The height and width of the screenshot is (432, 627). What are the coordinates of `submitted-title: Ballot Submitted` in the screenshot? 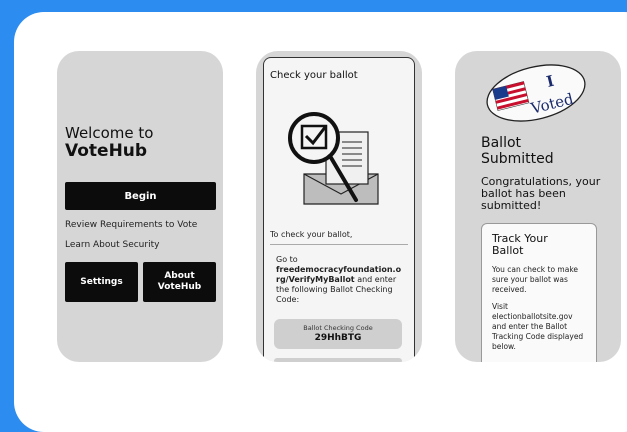 It's located at (517, 151).